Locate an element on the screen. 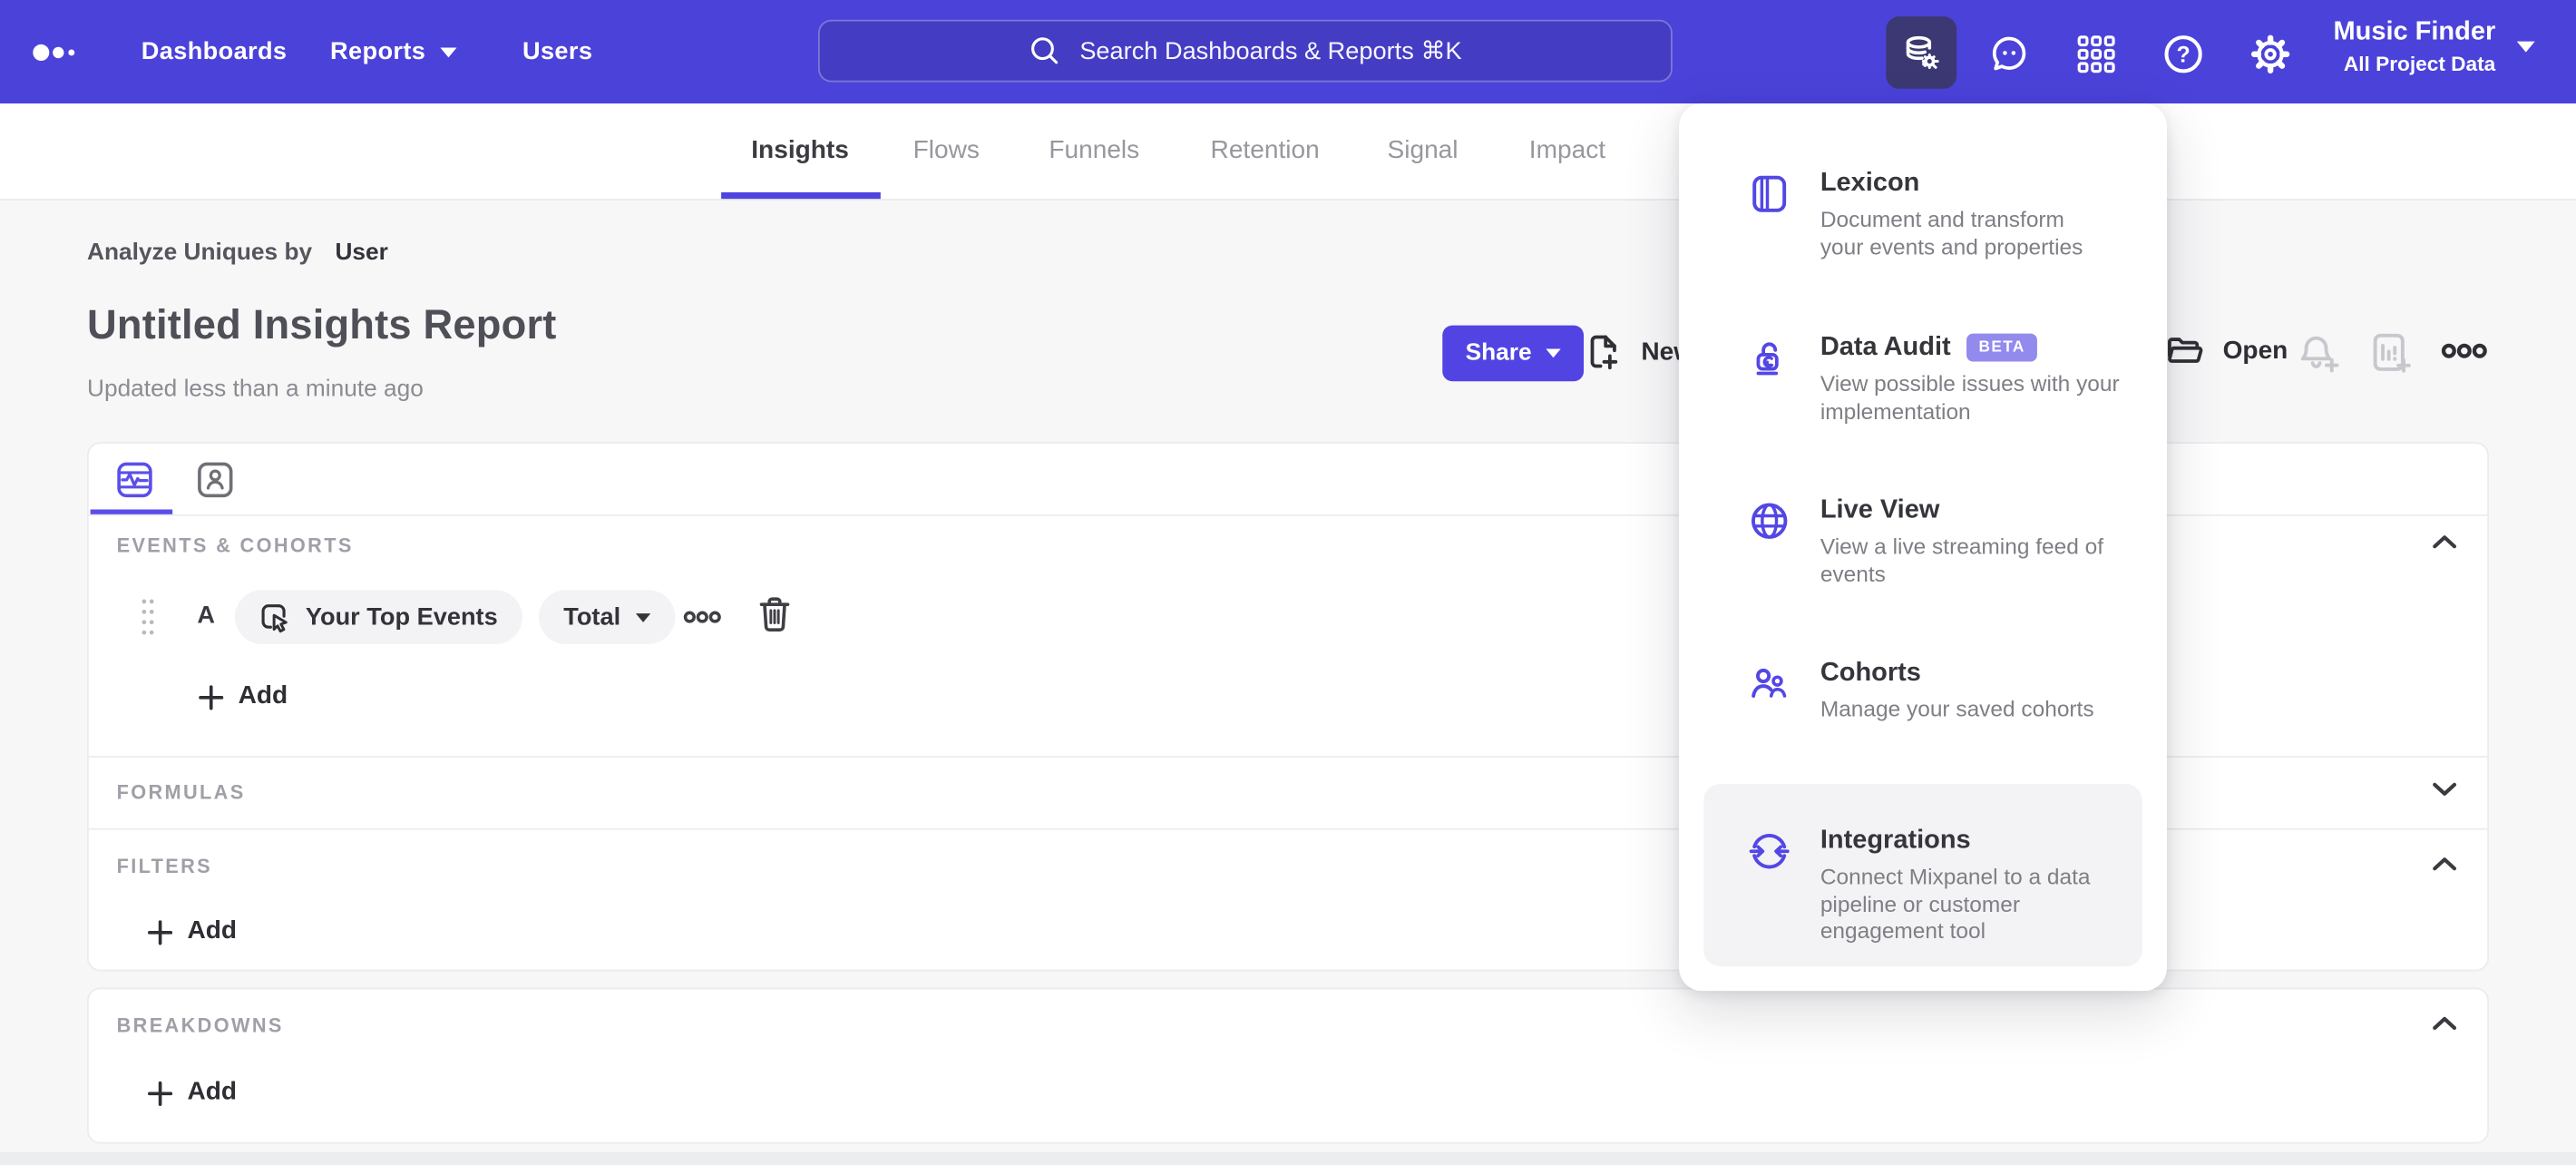 The image size is (2576, 1165). open-report-button: Open is located at coordinates (2226, 351).